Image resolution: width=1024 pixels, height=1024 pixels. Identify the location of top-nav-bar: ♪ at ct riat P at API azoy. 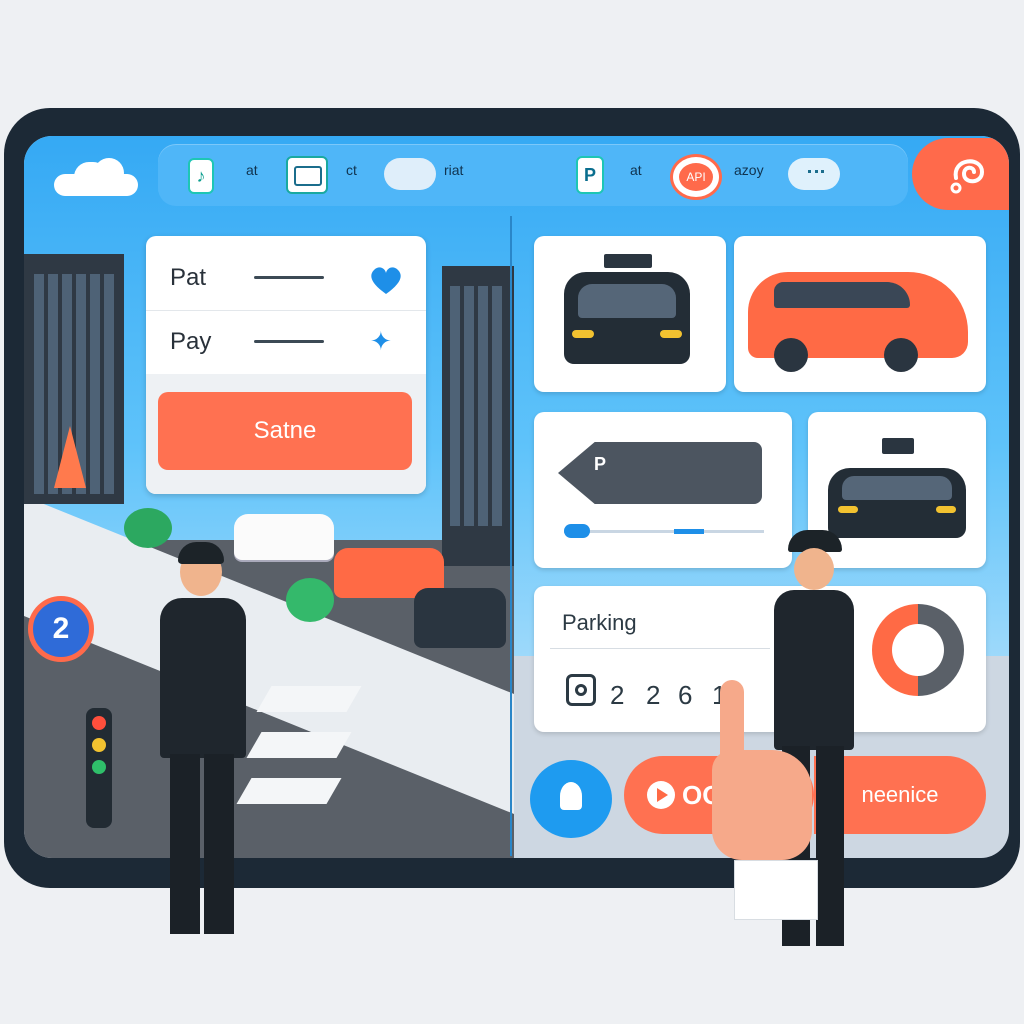
(533, 175).